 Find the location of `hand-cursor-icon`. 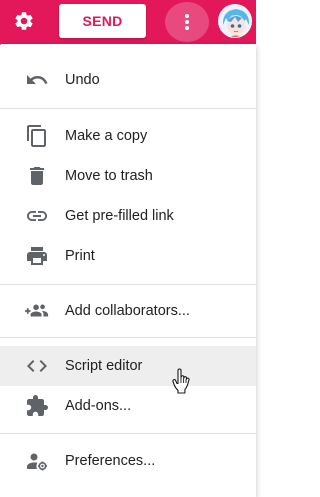

hand-cursor-icon is located at coordinates (182, 381).